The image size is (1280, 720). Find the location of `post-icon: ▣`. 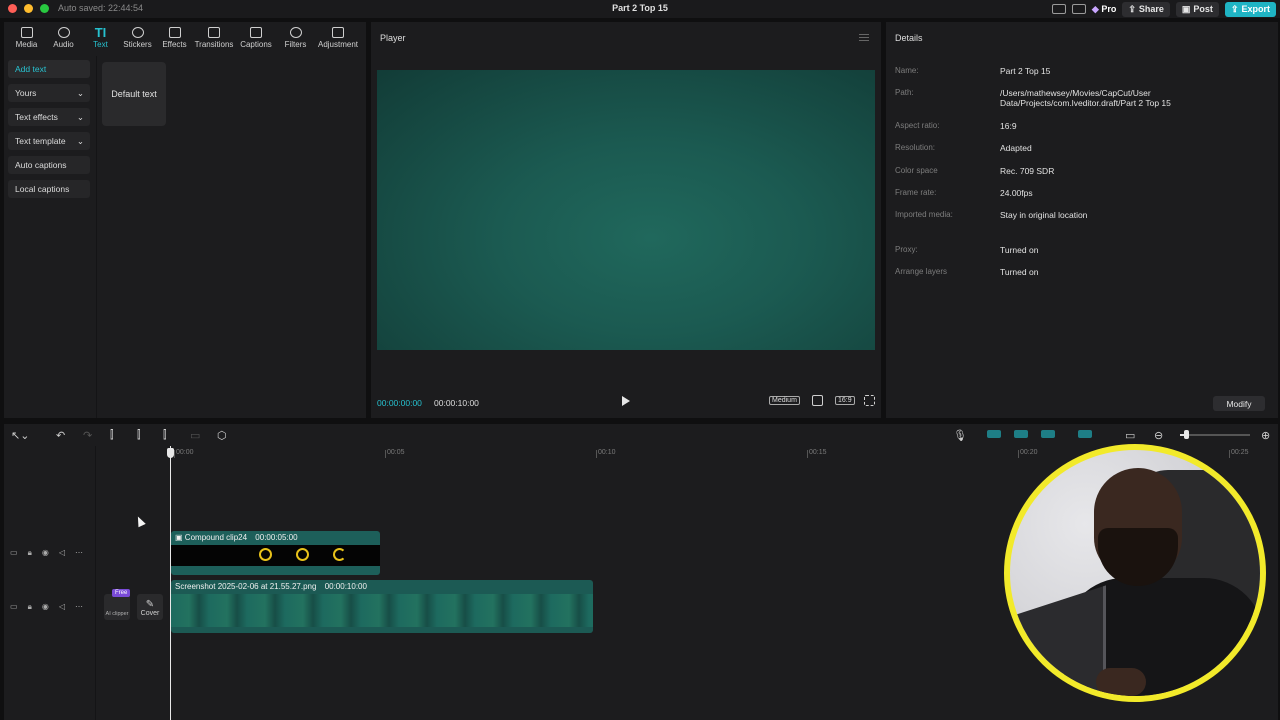

post-icon: ▣ is located at coordinates (1186, 8).